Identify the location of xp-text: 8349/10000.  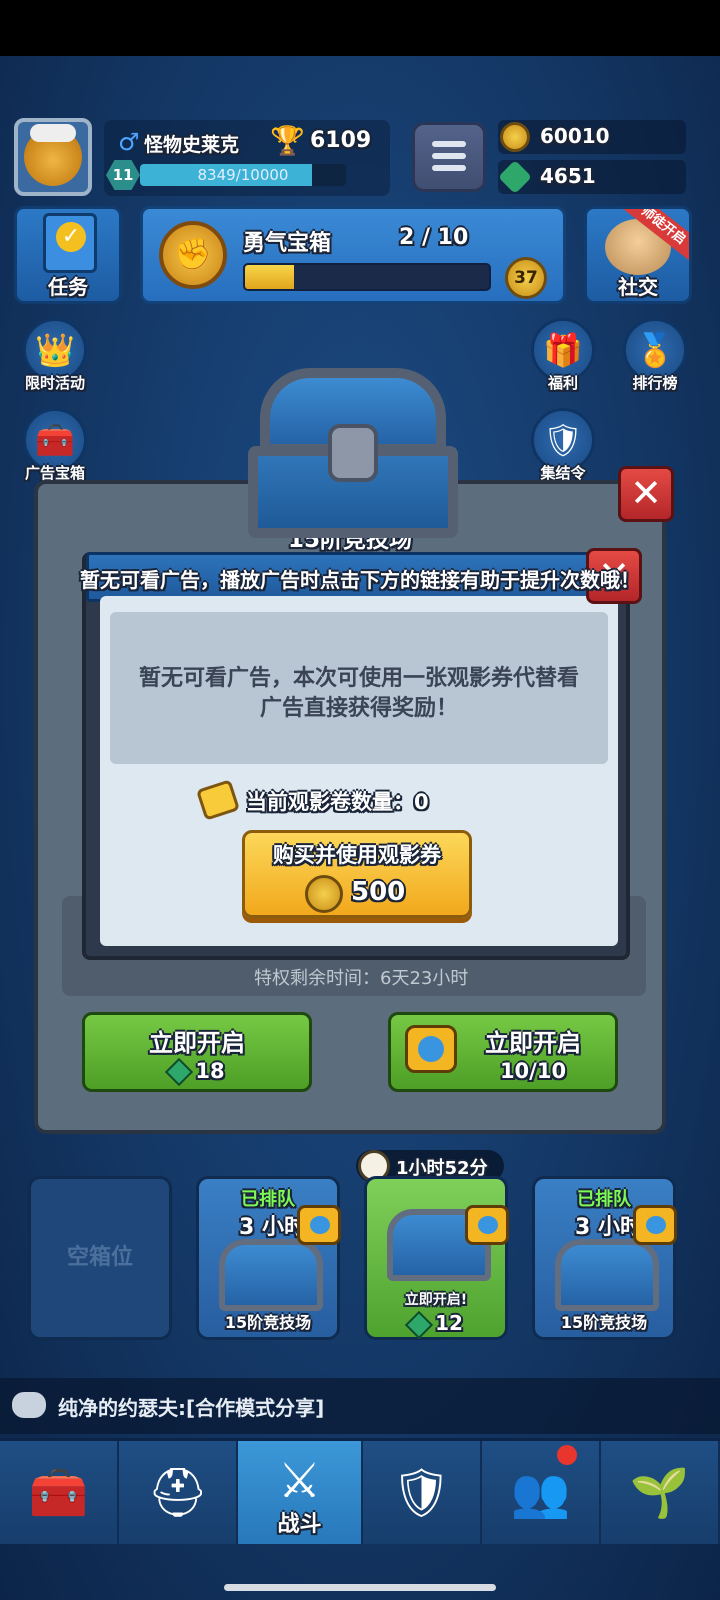
(243, 175).